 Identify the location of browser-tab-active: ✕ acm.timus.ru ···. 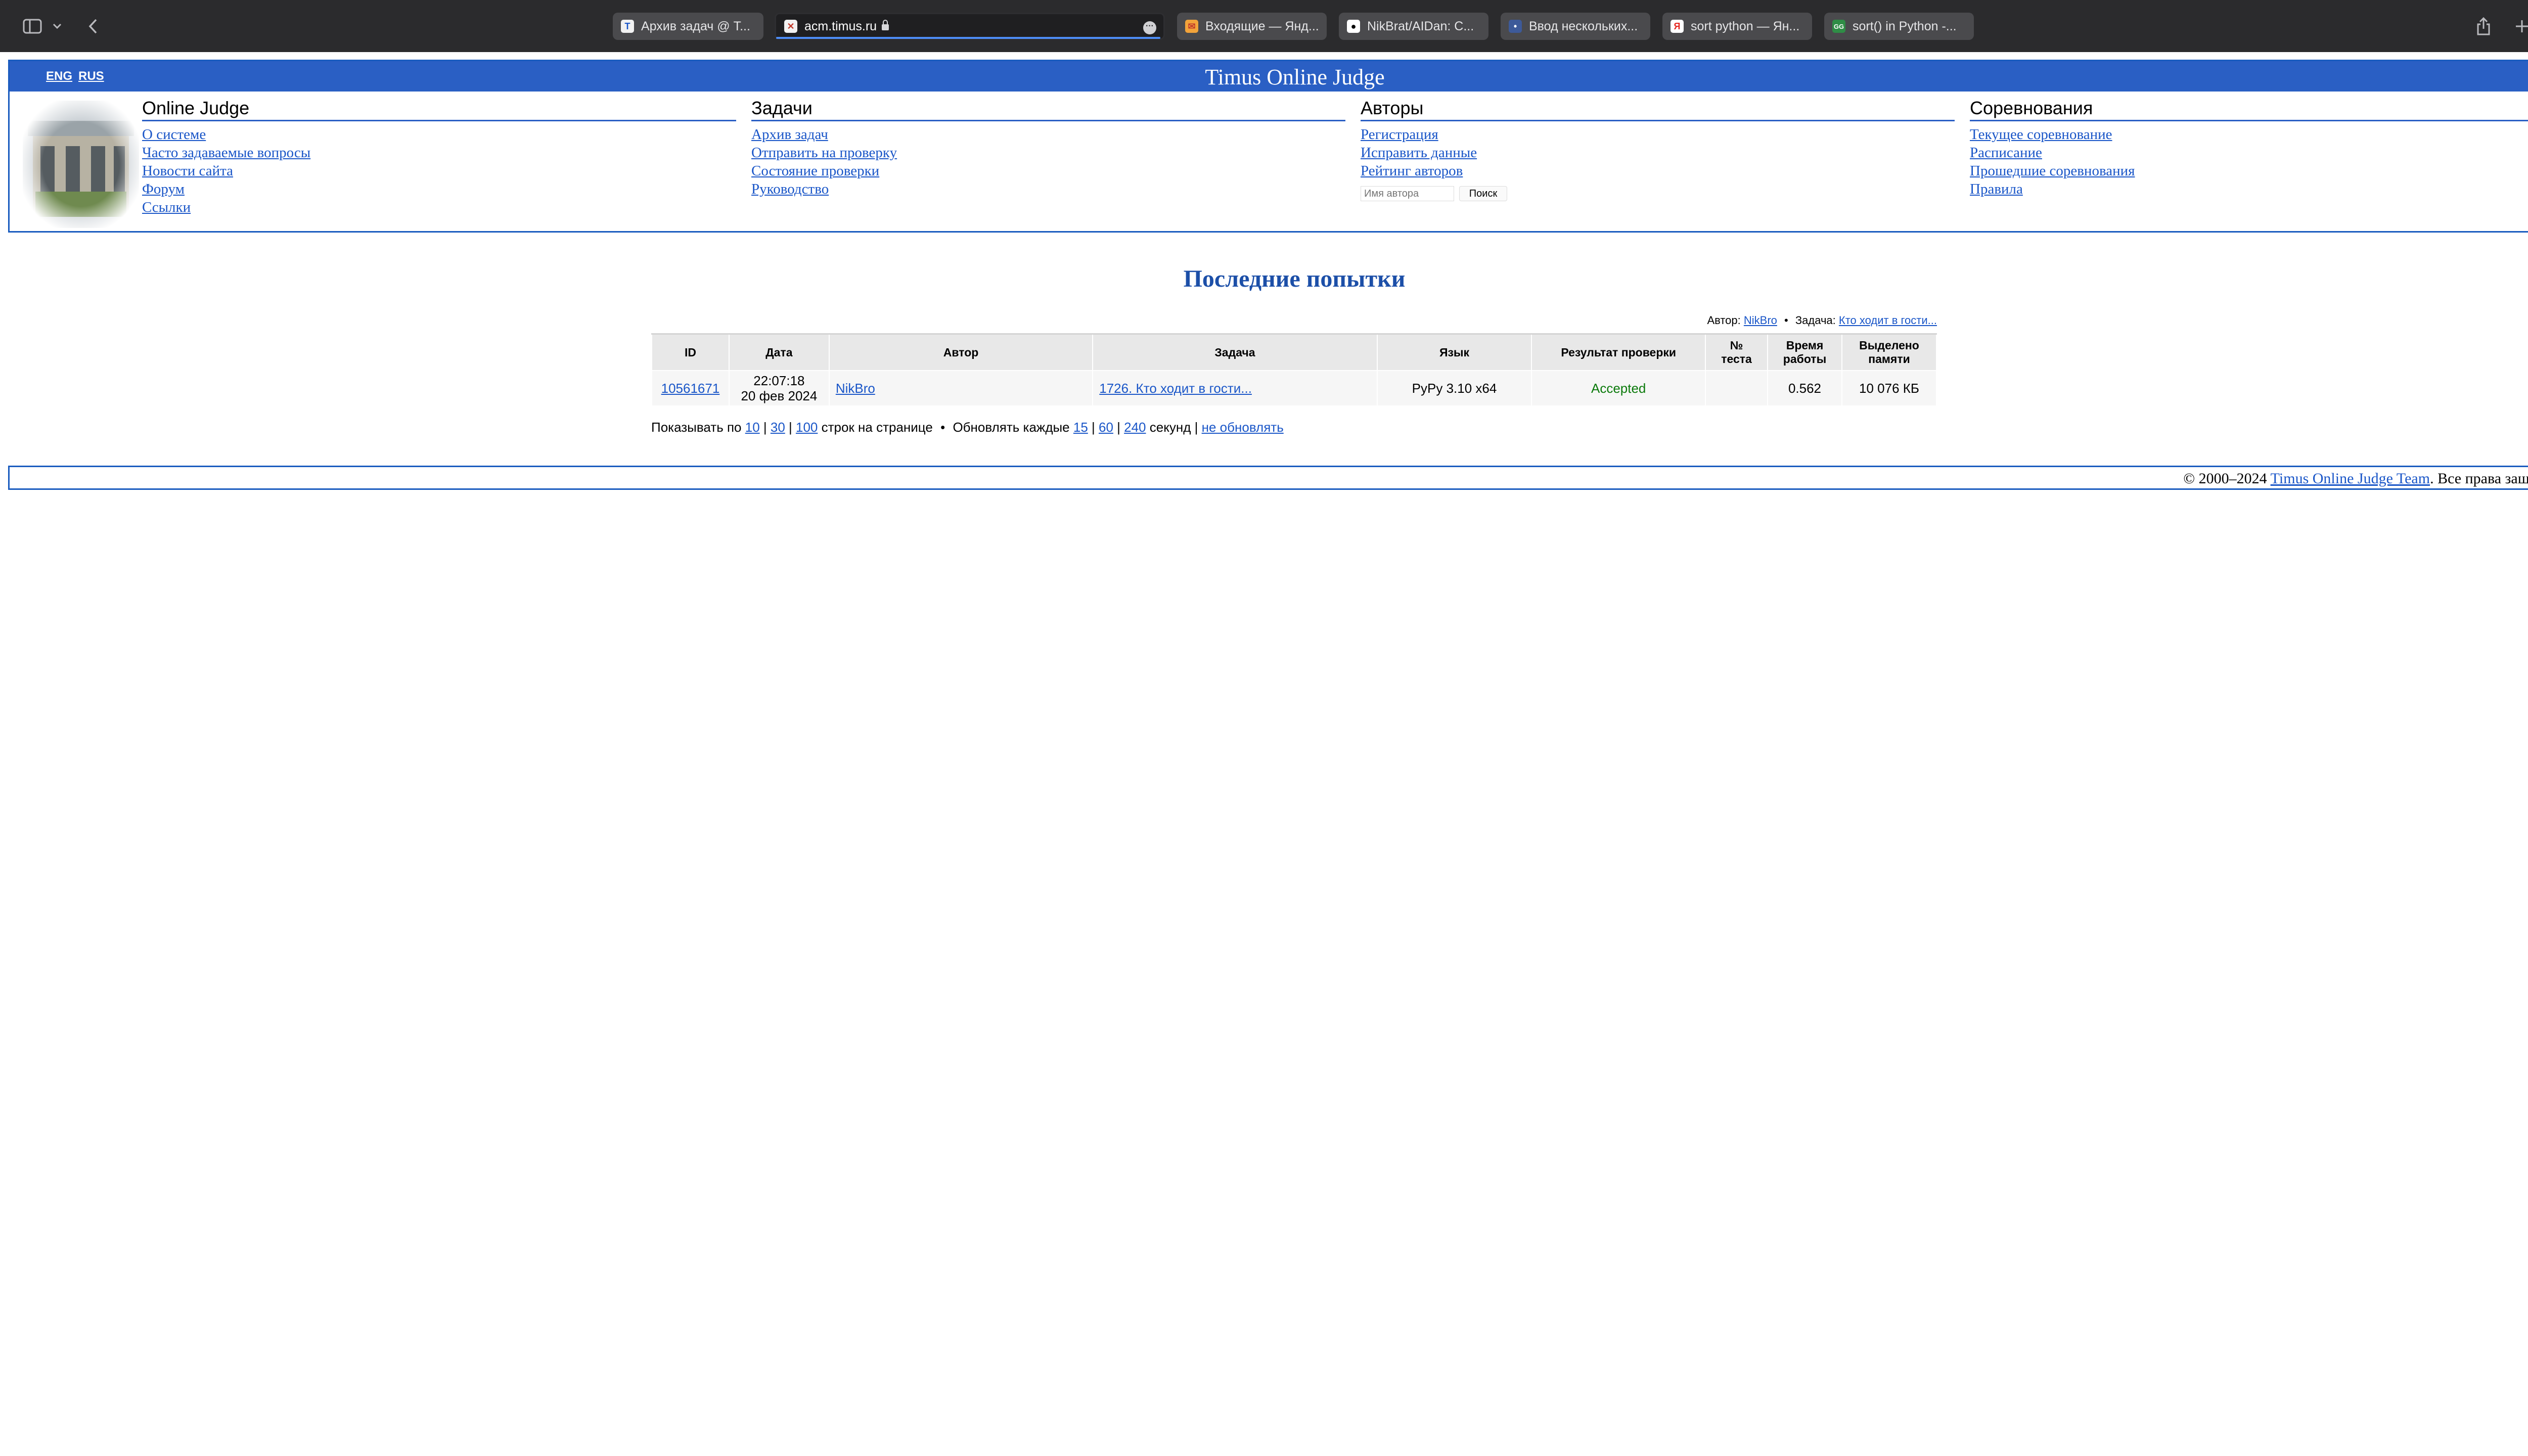
(970, 27).